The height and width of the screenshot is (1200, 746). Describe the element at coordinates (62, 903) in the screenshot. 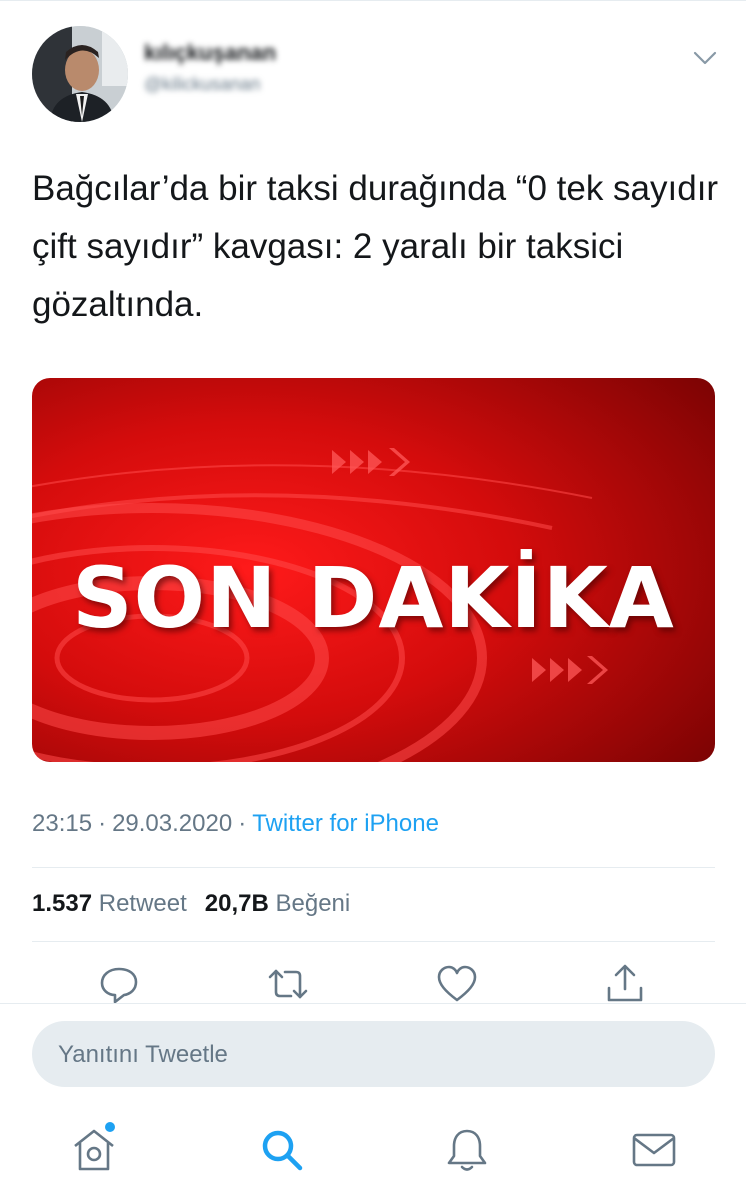

I see `retweet-count: 1.537` at that location.